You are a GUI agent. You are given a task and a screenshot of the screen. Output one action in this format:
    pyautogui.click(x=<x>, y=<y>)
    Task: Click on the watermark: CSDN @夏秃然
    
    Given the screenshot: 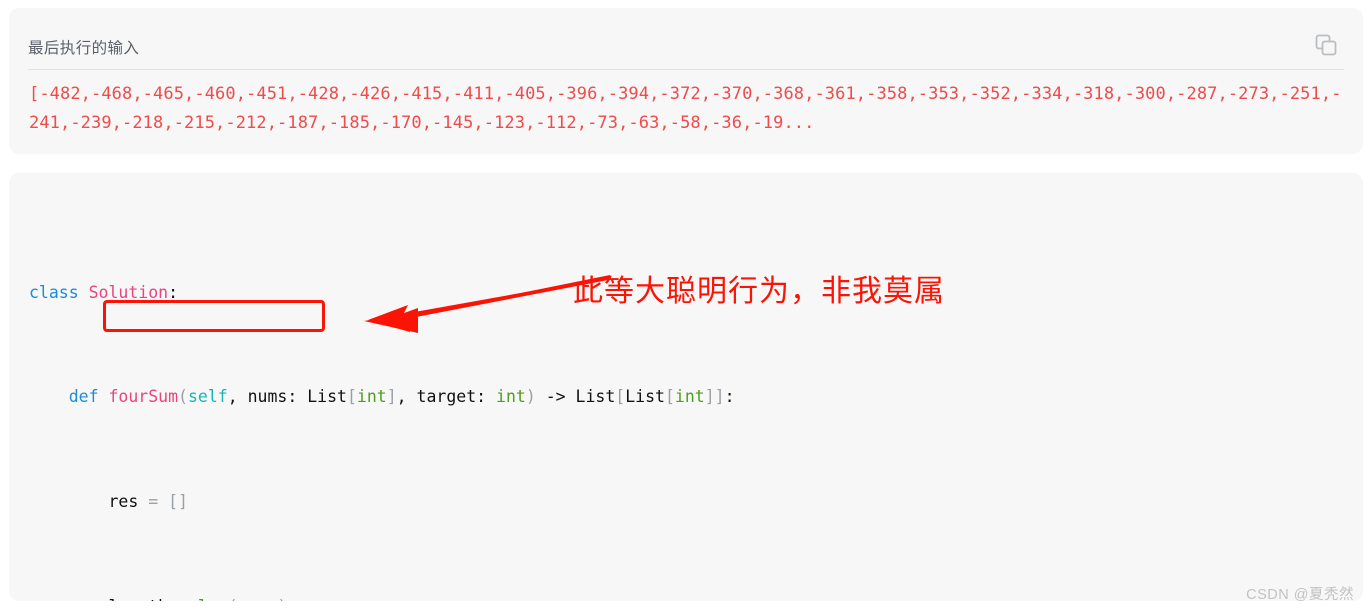 What is the action you would take?
    pyautogui.click(x=1300, y=595)
    